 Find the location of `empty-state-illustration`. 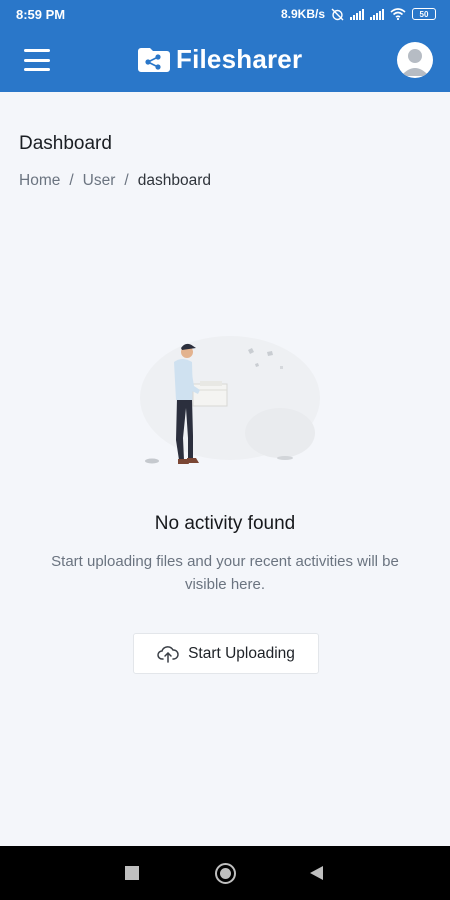

empty-state-illustration is located at coordinates (230, 400).